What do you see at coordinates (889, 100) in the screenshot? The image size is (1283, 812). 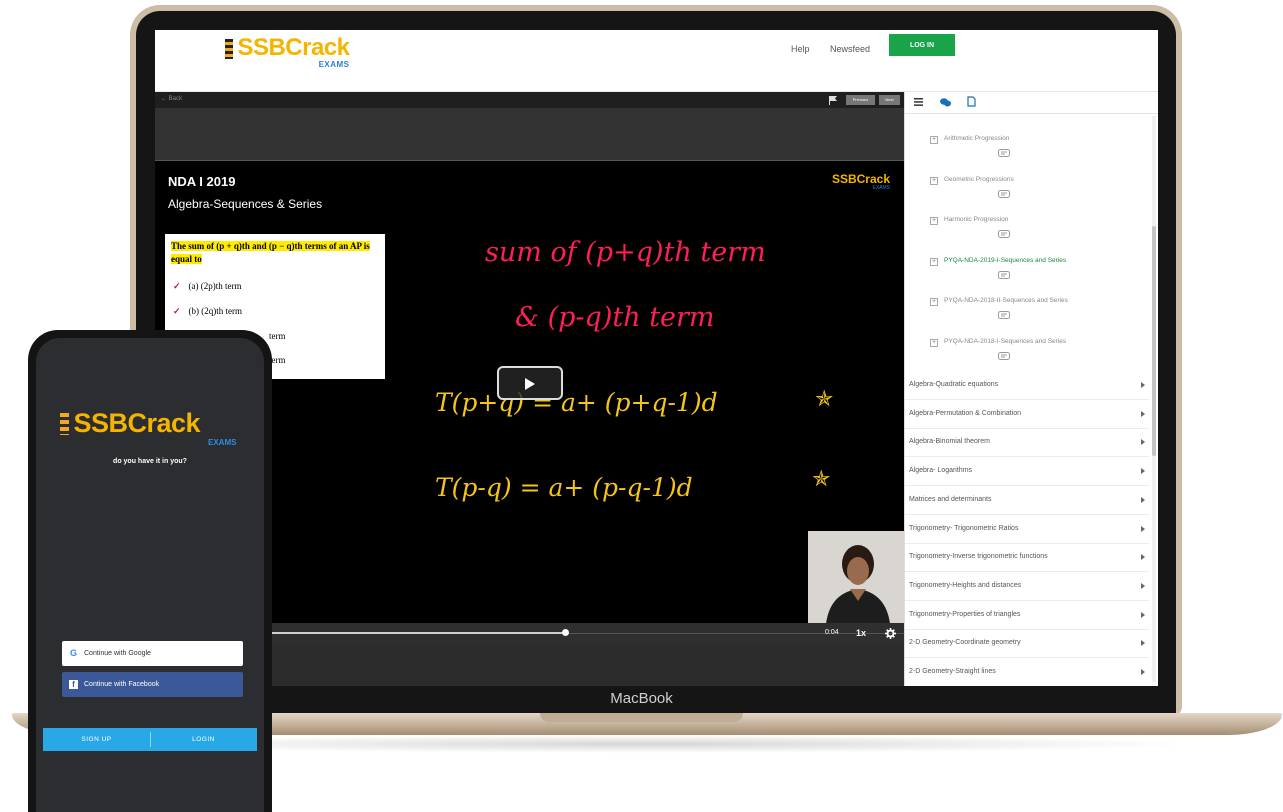 I see `next-button: Next` at bounding box center [889, 100].